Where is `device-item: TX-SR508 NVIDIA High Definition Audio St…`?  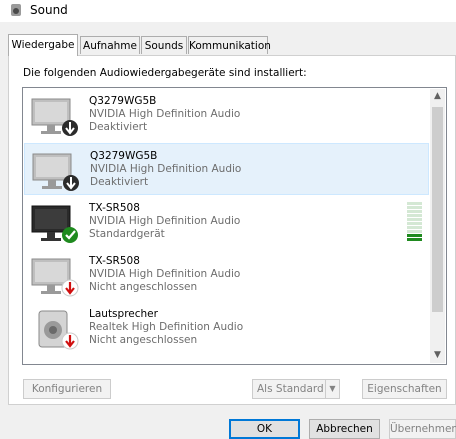
device-item: TX-SR508 NVIDIA High Definition Audio St… is located at coordinates (226, 222).